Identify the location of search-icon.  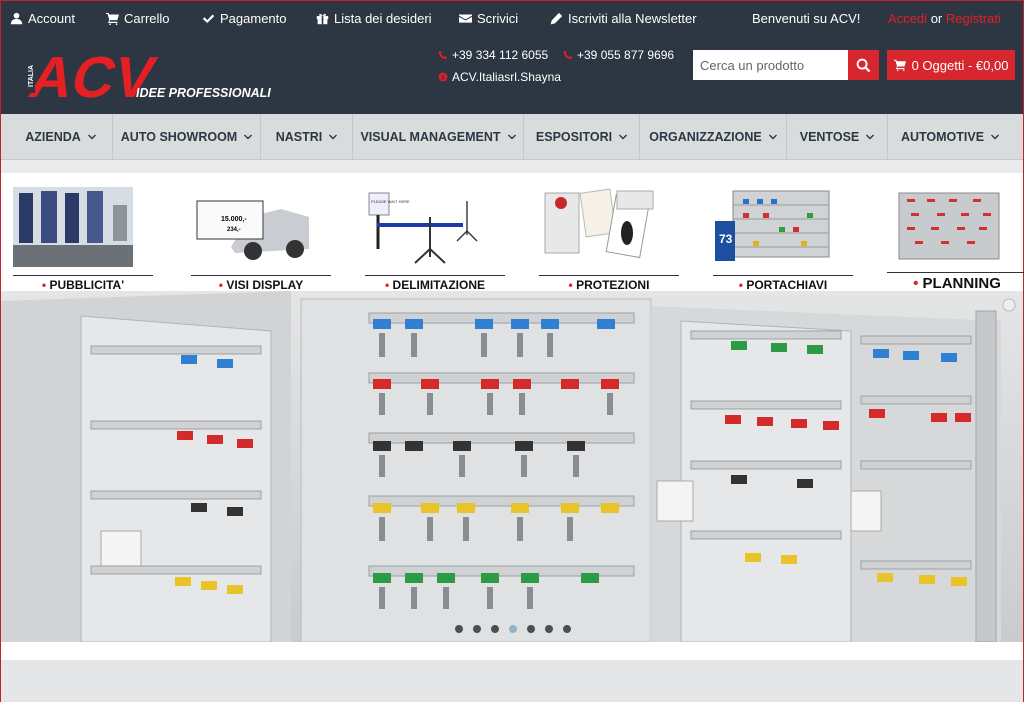
(863, 65).